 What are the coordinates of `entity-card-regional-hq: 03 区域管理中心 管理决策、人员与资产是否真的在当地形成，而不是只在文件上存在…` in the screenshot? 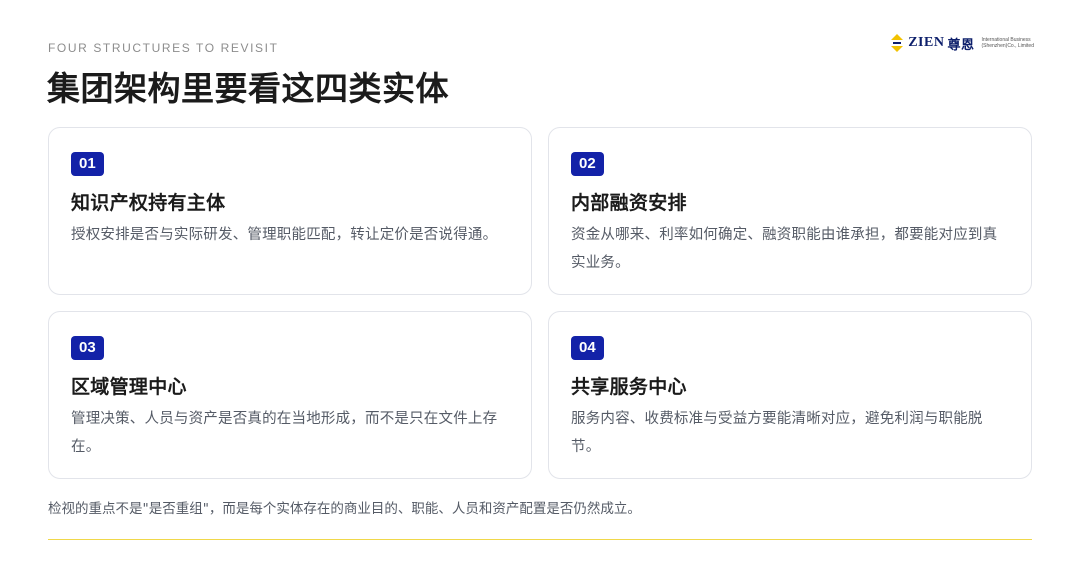 It's located at (290, 395).